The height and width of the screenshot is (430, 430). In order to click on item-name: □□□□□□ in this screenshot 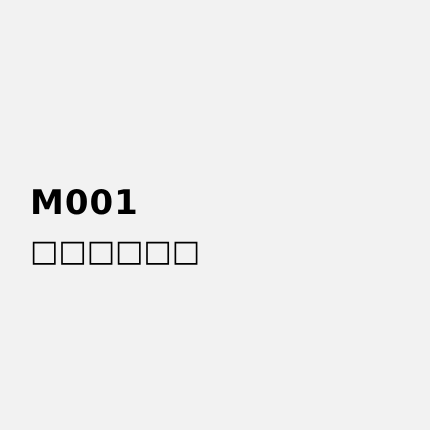, I will do `click(115, 251)`.